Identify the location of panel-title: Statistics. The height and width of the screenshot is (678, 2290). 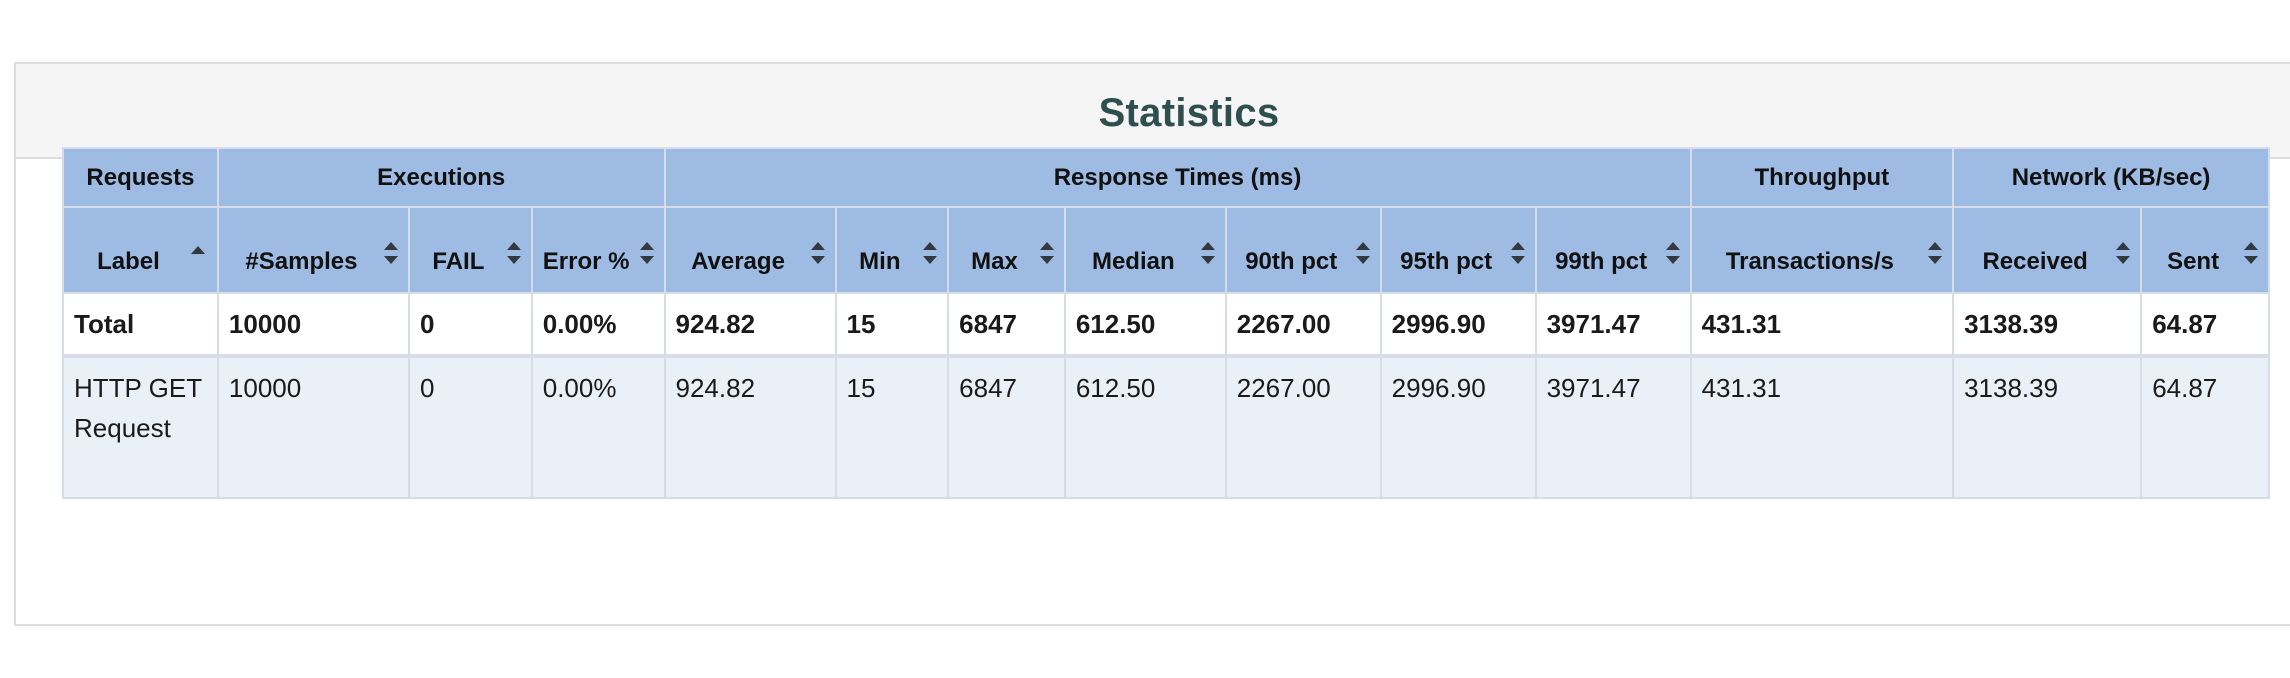
(1189, 113).